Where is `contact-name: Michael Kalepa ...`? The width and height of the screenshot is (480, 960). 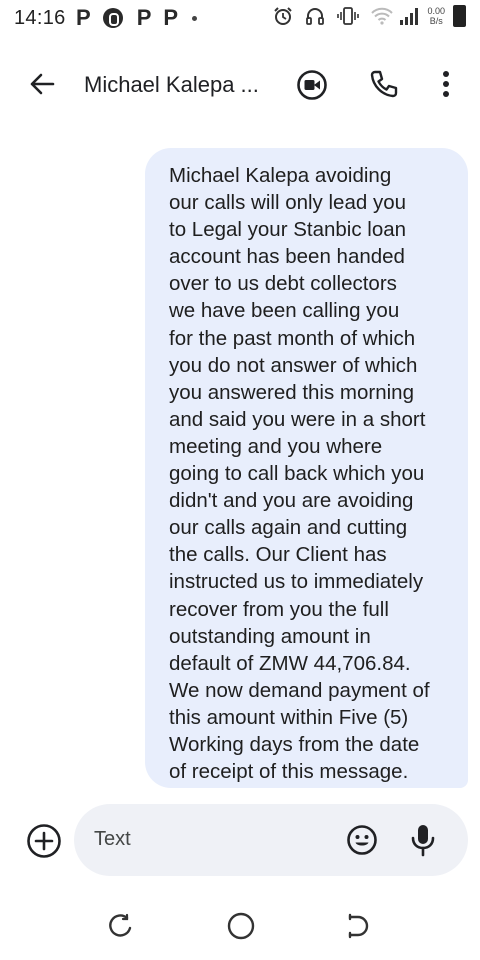
contact-name: Michael Kalepa ... is located at coordinates (171, 85).